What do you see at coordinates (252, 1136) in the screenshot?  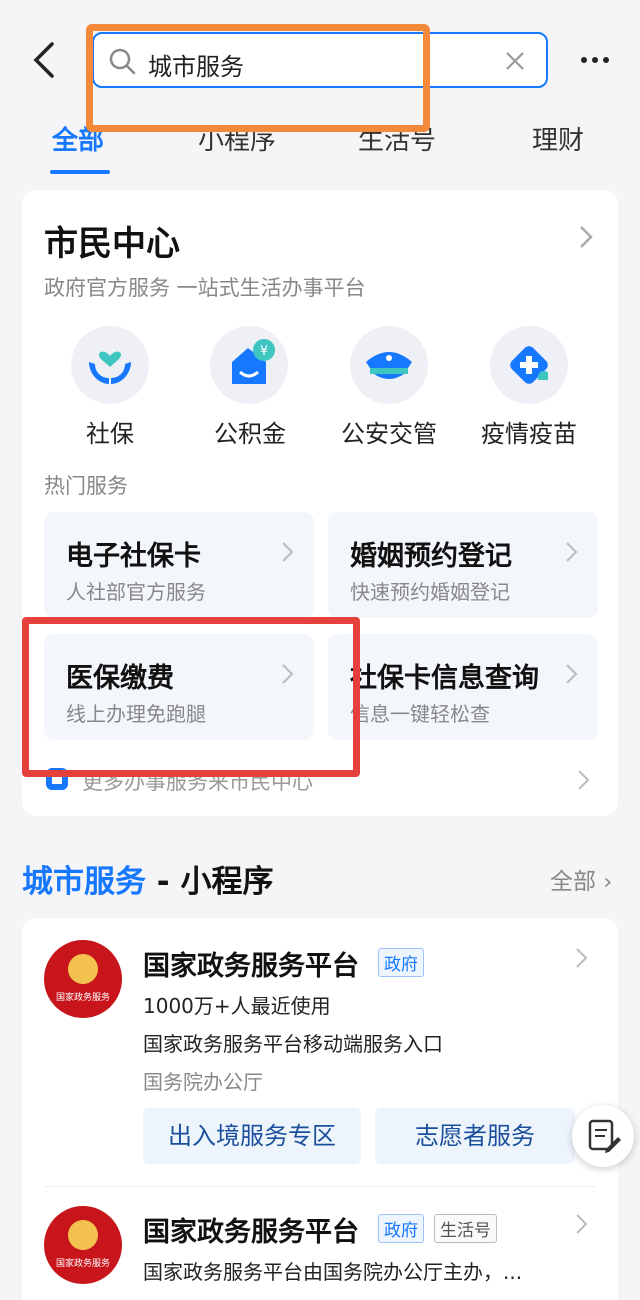 I see `exit-entry-service-button: 出入境服务专区` at bounding box center [252, 1136].